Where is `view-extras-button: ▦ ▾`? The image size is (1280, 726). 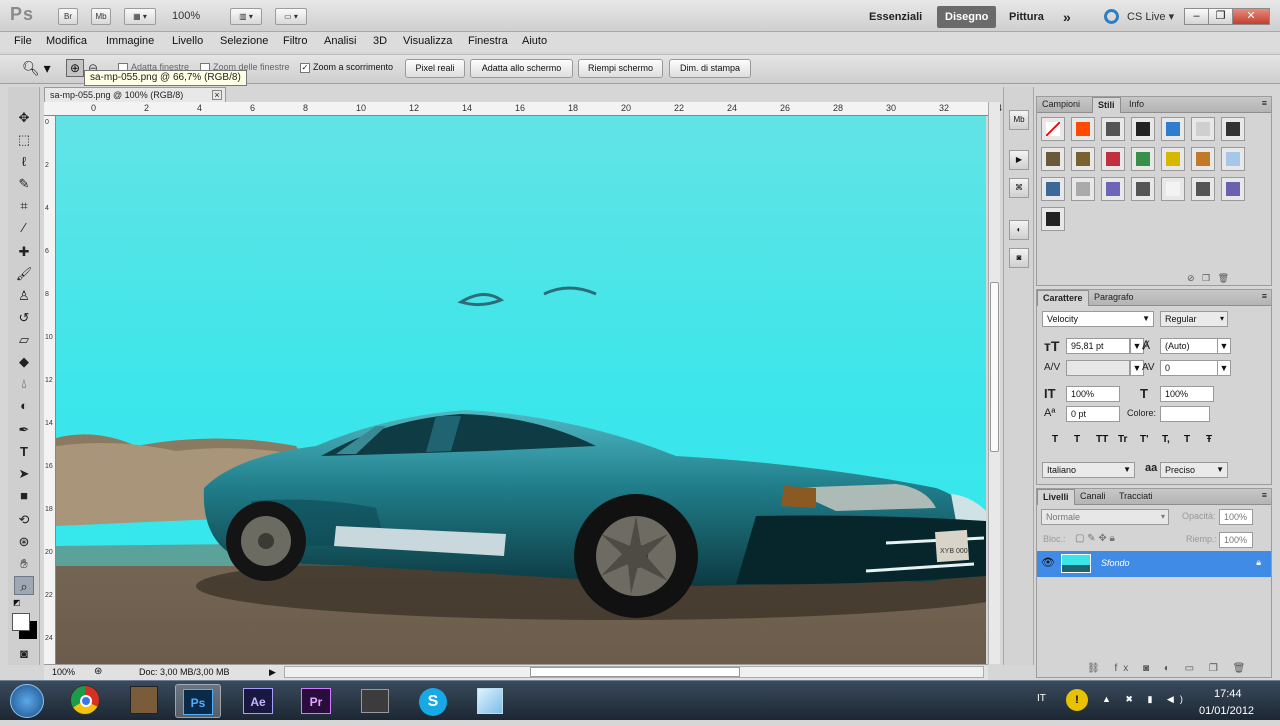
view-extras-button: ▦ ▾ is located at coordinates (140, 16).